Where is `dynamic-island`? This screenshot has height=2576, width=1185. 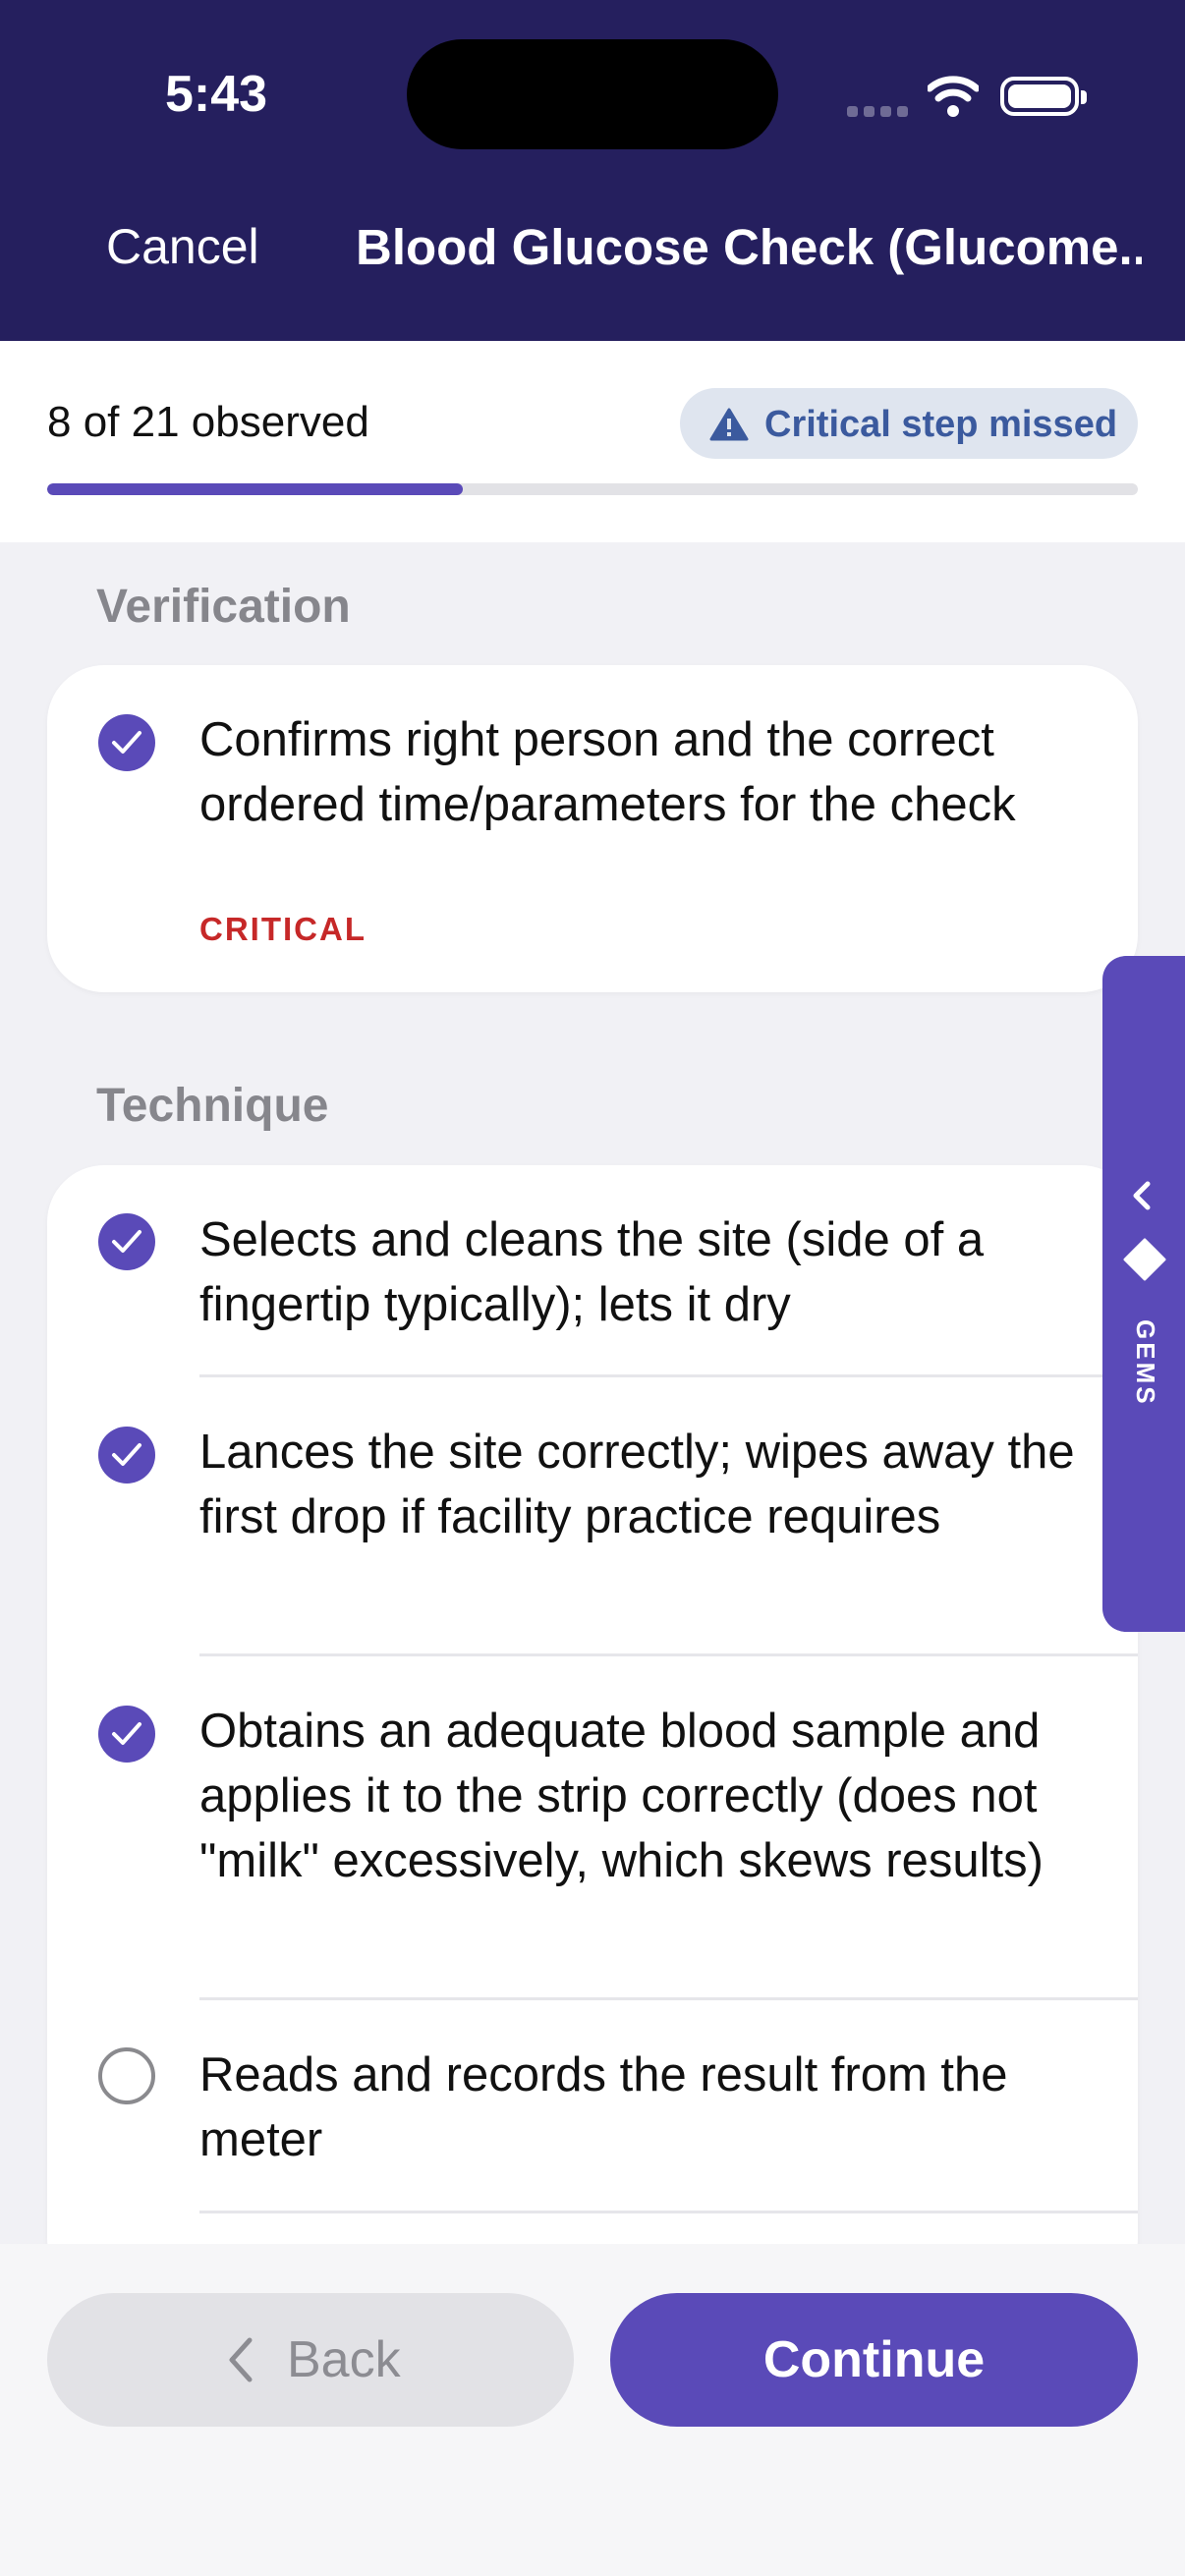 dynamic-island is located at coordinates (592, 94).